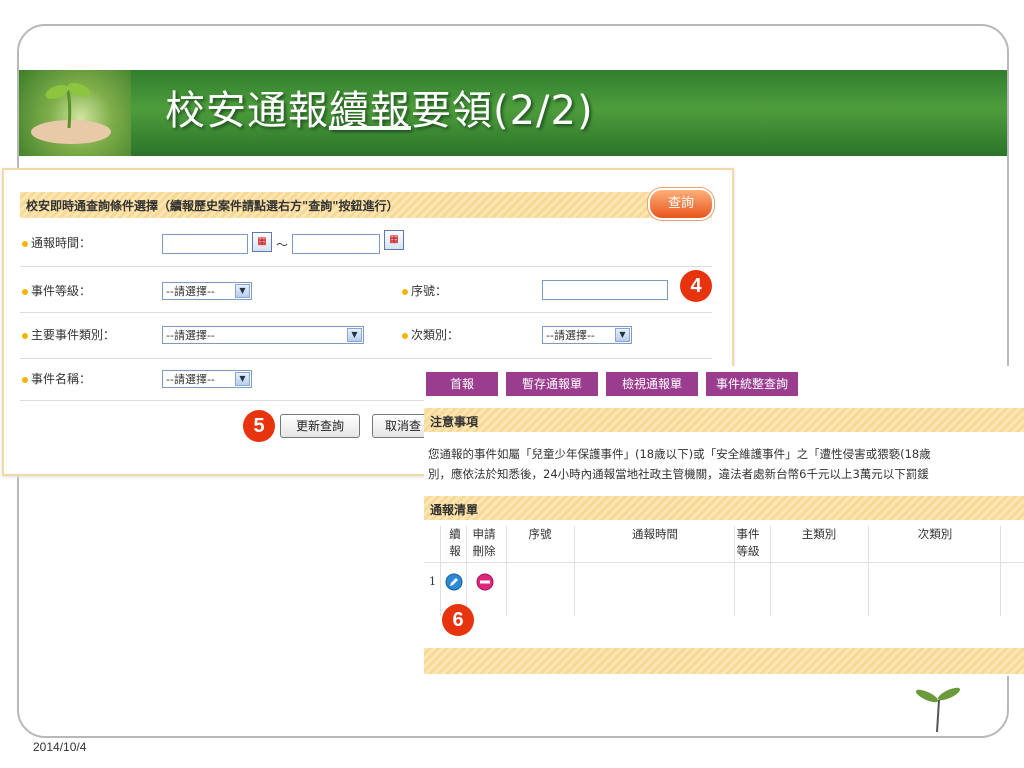 This screenshot has height=768, width=1024. Describe the element at coordinates (462, 384) in the screenshot. I see `nav-first-report: 首報` at that location.